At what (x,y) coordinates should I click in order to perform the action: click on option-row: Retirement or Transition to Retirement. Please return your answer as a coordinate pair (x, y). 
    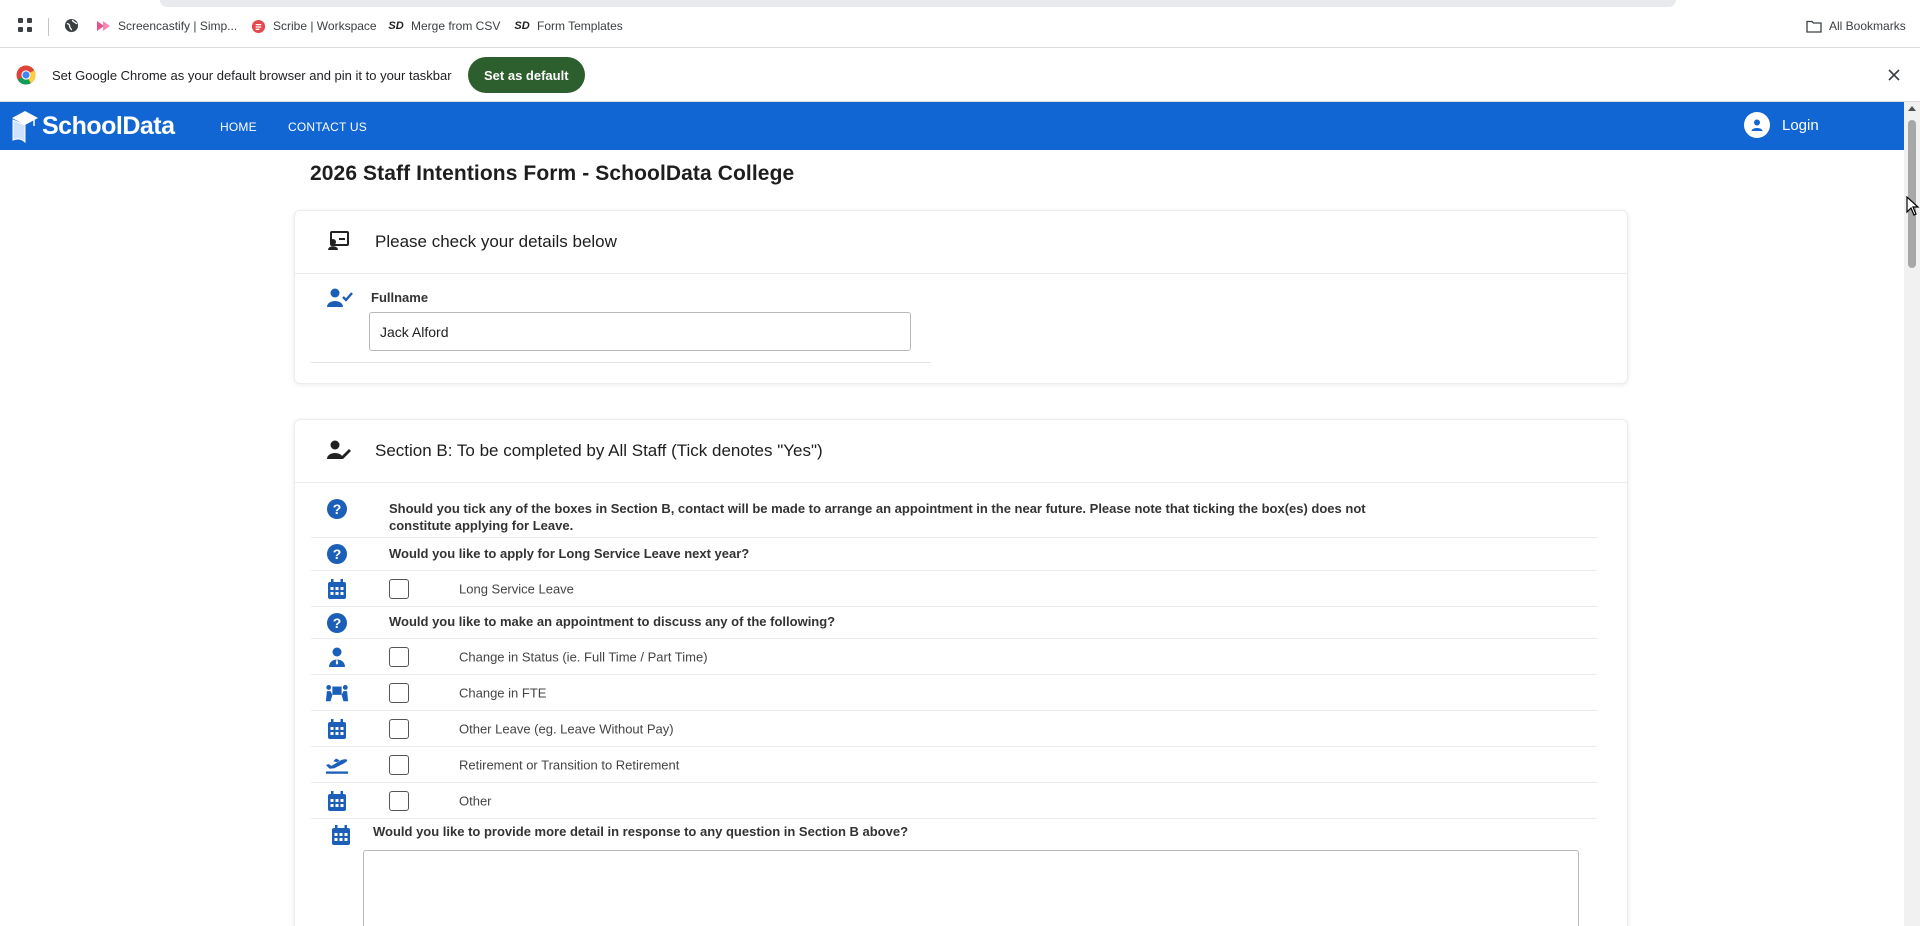
    Looking at the image, I should click on (954, 765).